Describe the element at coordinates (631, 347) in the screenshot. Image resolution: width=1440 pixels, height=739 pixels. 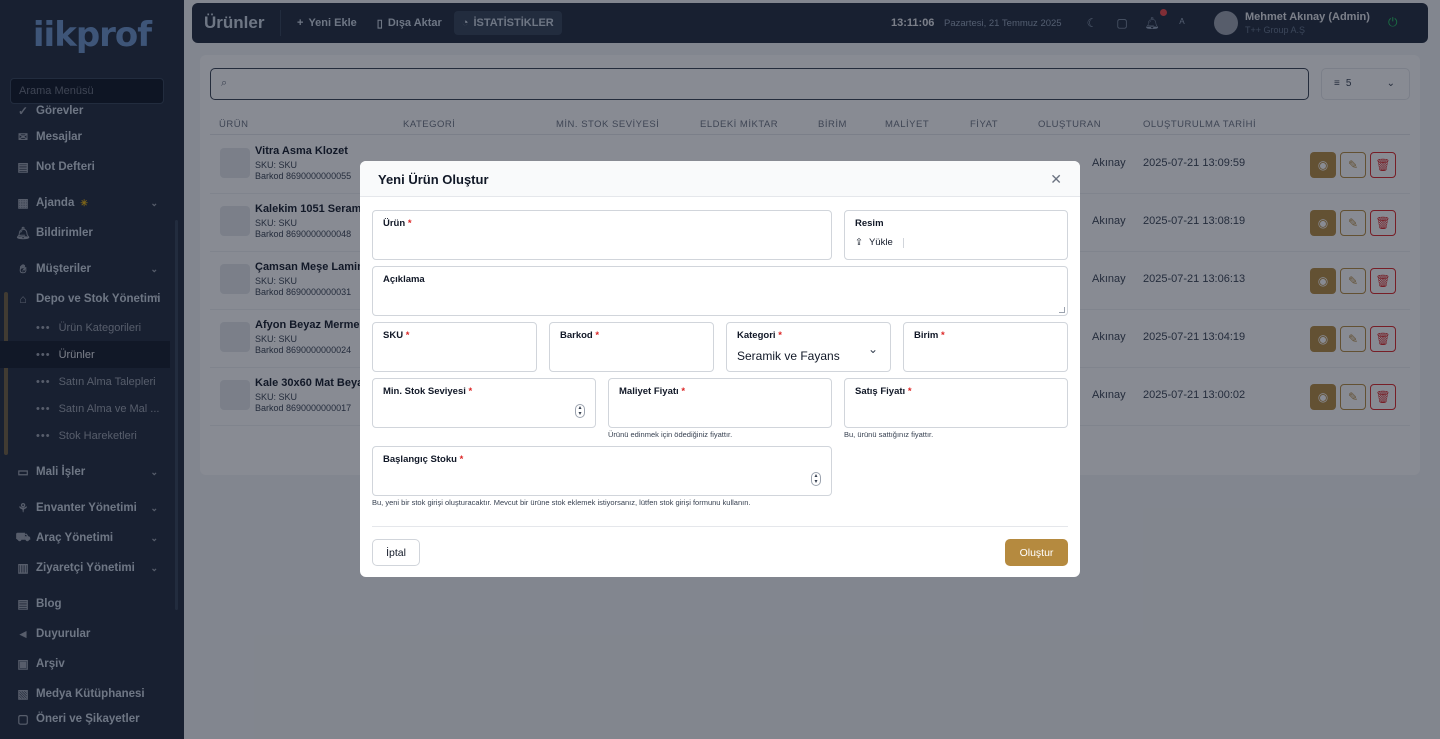
I see `barcode-field: Barkod *` at that location.